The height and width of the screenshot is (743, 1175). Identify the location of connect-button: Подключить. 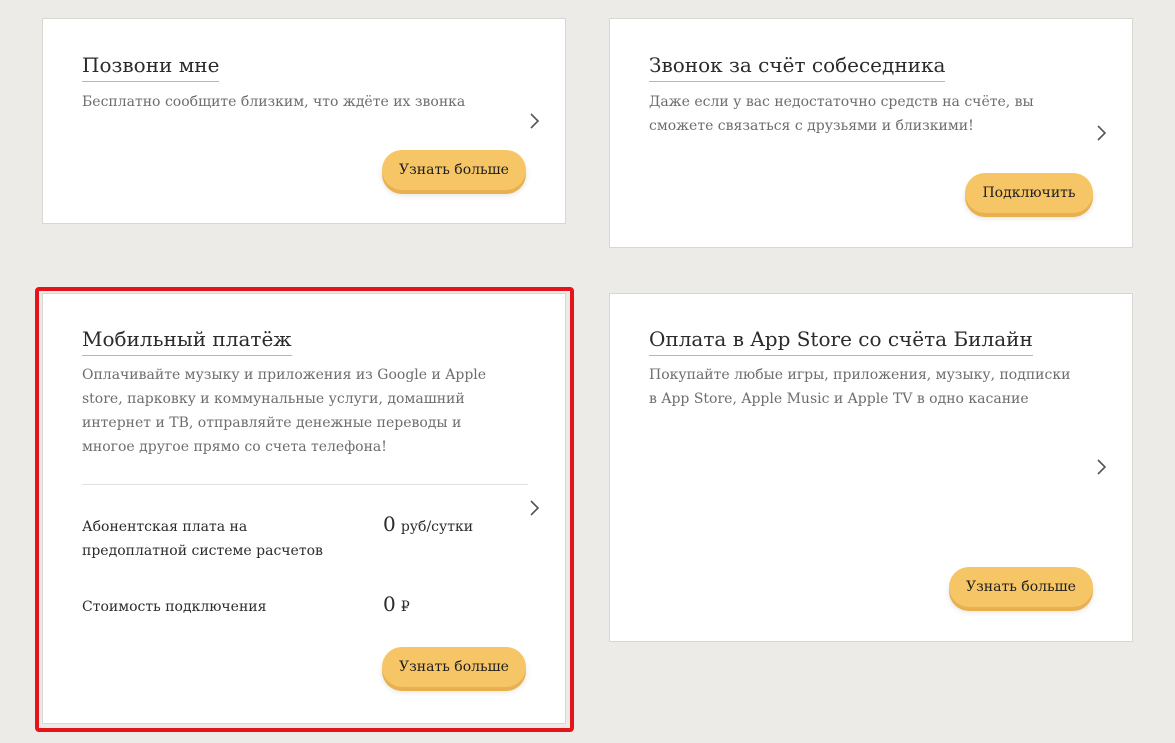
(1029, 193).